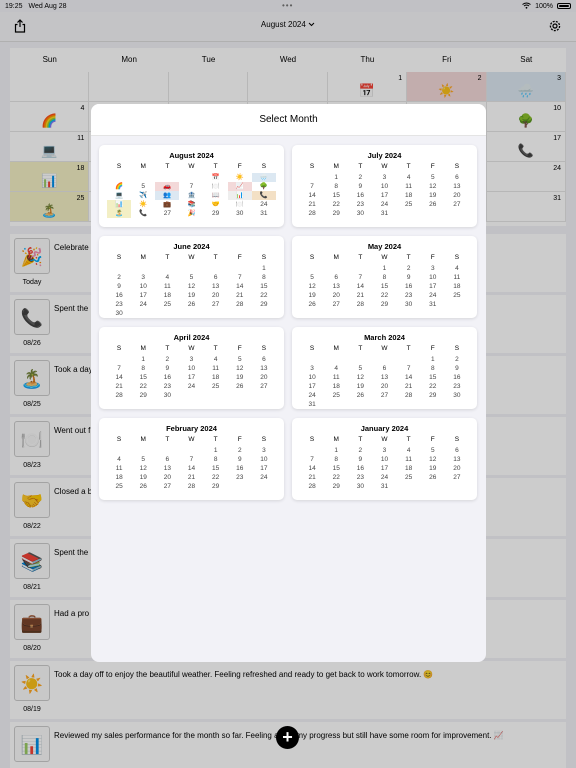  I want to click on mini-day-number: 18, so click(216, 377).